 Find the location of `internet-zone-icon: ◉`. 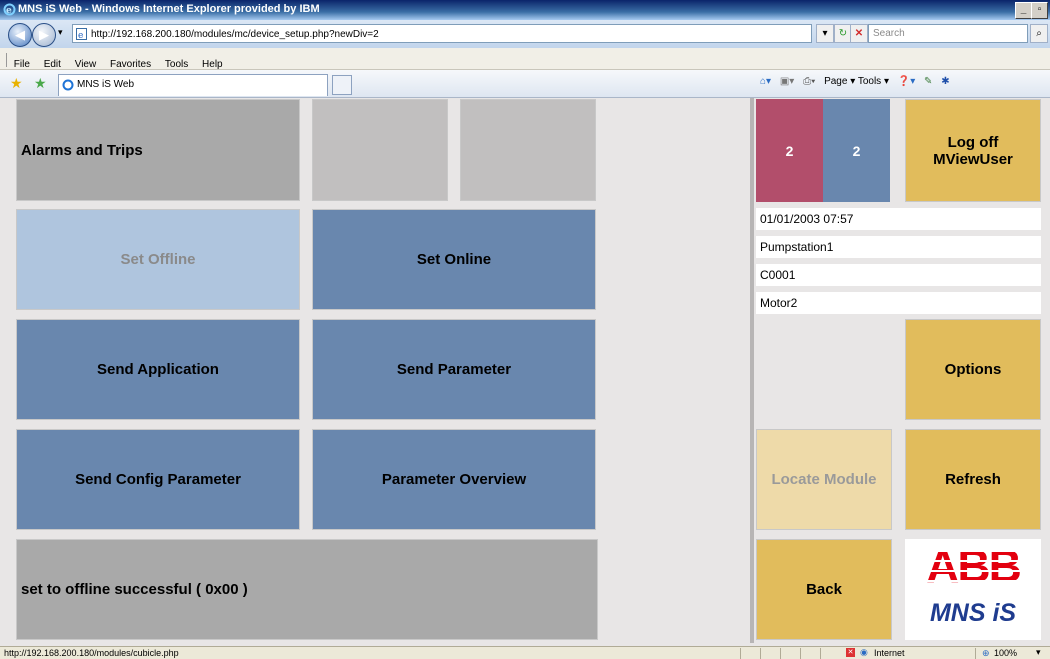

internet-zone-icon: ◉ is located at coordinates (864, 652).